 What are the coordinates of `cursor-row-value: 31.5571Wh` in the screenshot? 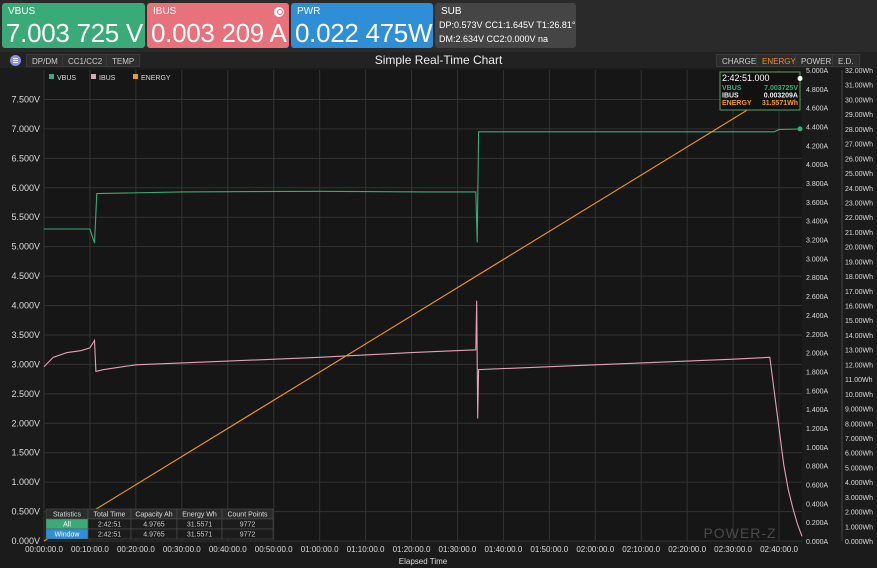 It's located at (780, 103).